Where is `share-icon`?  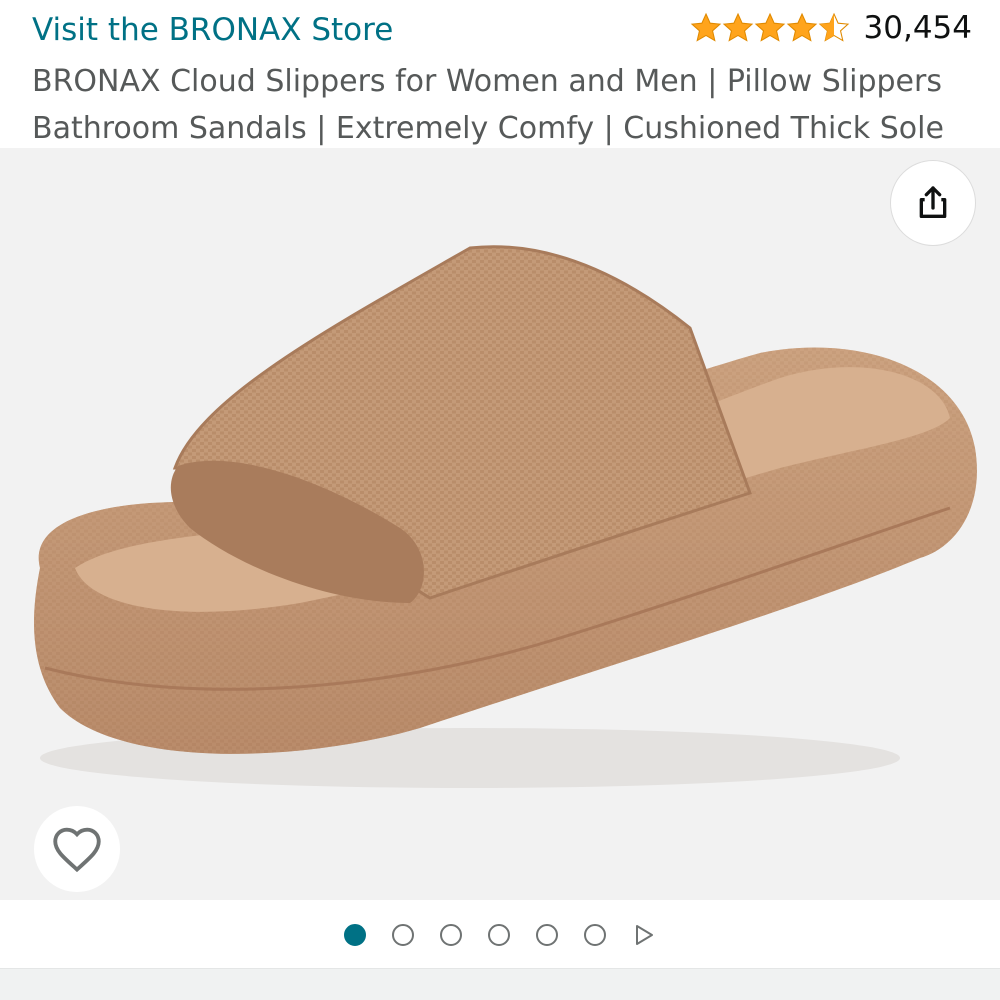
share-icon is located at coordinates (933, 202).